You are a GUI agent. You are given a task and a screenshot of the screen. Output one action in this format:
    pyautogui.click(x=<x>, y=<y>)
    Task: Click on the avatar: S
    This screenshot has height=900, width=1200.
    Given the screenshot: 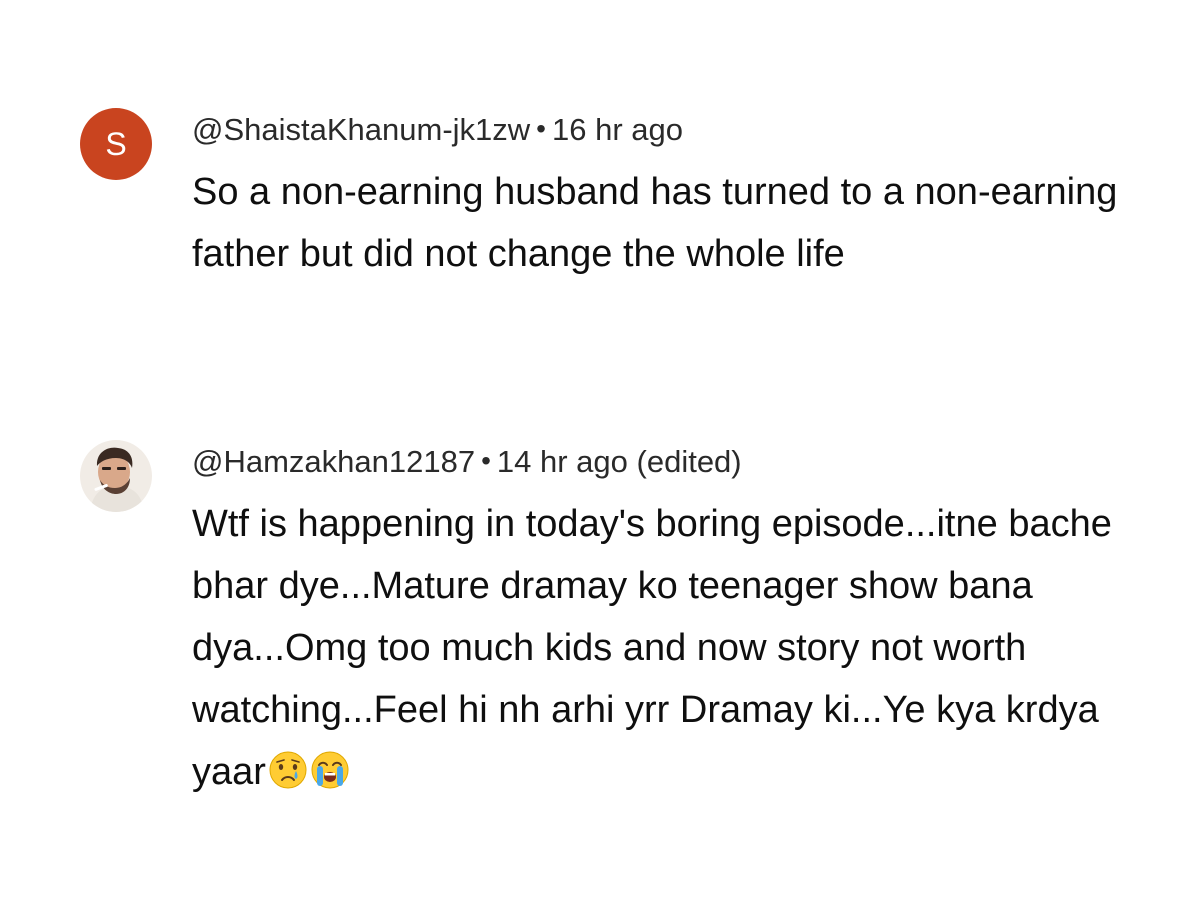 What is the action you would take?
    pyautogui.click(x=116, y=144)
    